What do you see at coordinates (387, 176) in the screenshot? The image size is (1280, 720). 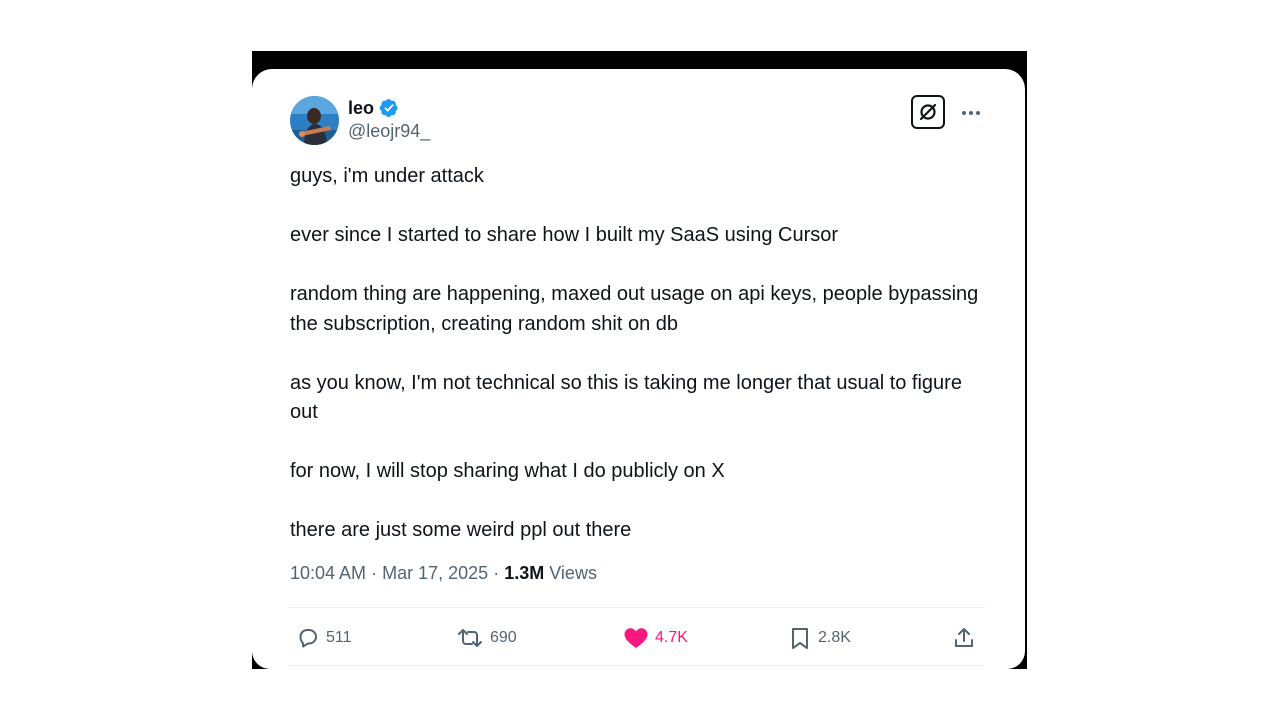 I see `tweet-paragraph: guys, i'm under attack` at bounding box center [387, 176].